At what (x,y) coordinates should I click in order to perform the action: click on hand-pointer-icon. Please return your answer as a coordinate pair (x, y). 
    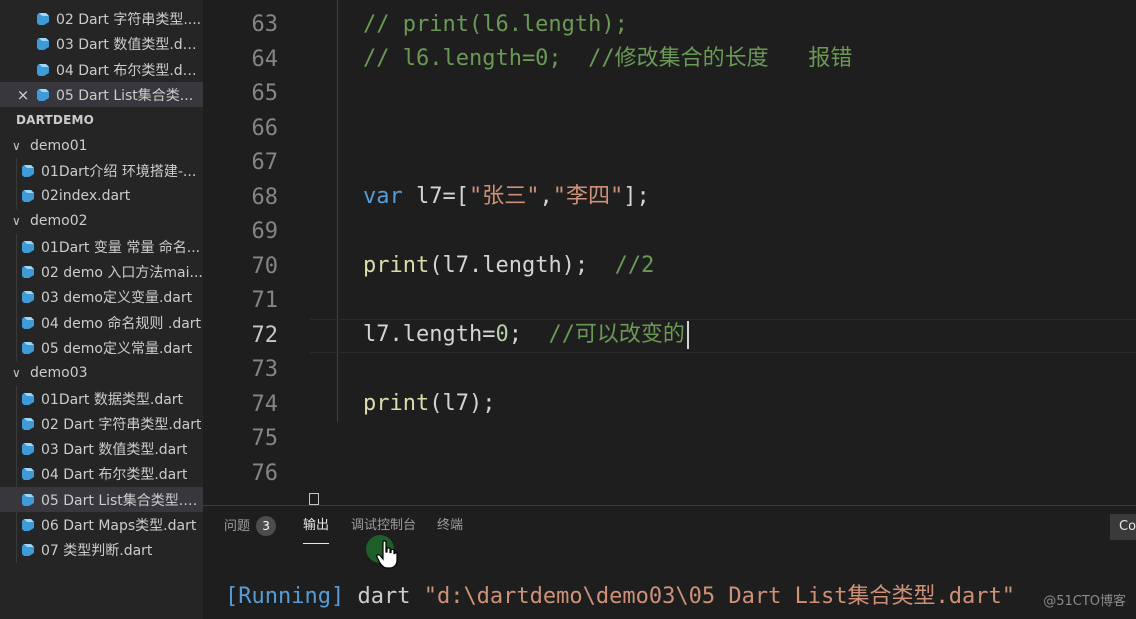
    Looking at the image, I should click on (387, 554).